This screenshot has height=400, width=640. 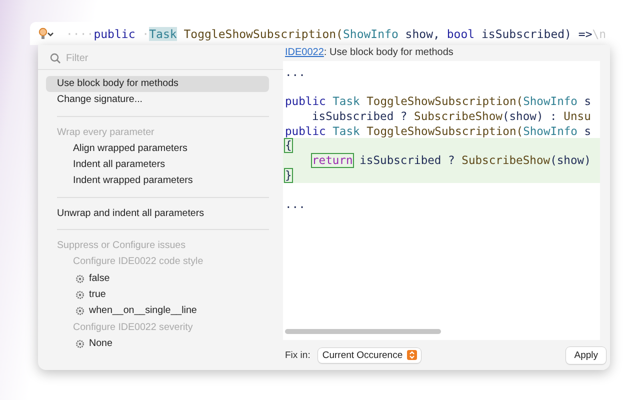 What do you see at coordinates (100, 344) in the screenshot?
I see `menu-item: None` at bounding box center [100, 344].